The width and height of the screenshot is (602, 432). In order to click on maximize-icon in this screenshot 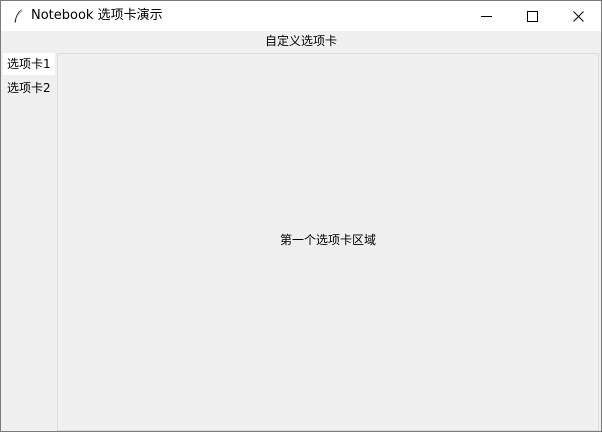, I will do `click(532, 16)`.